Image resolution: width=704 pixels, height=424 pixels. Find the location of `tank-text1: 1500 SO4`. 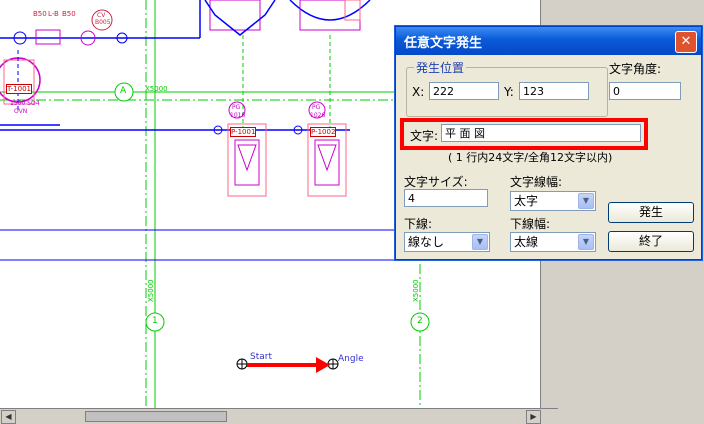

tank-text1: 1500 SO4 is located at coordinates (25, 103).